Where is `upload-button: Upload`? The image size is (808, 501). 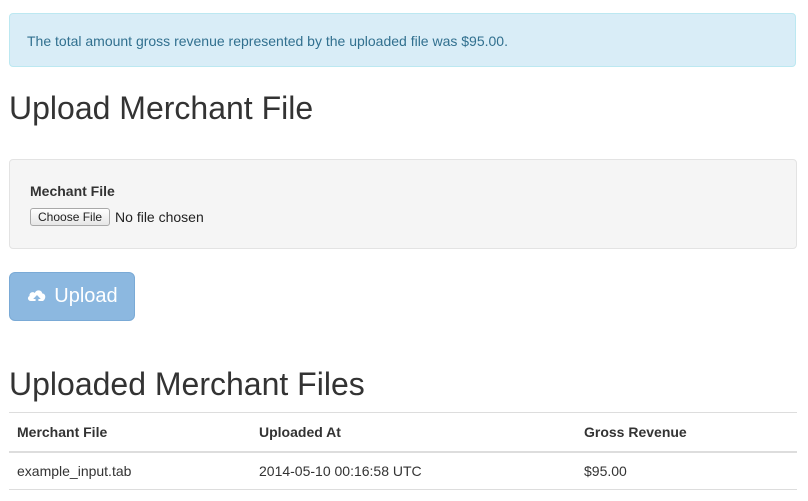 upload-button: Upload is located at coordinates (72, 296).